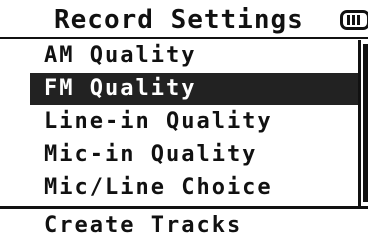 The image size is (368, 242). I want to click on menu-item-line-in-quality: Line-in Quality, so click(194, 122).